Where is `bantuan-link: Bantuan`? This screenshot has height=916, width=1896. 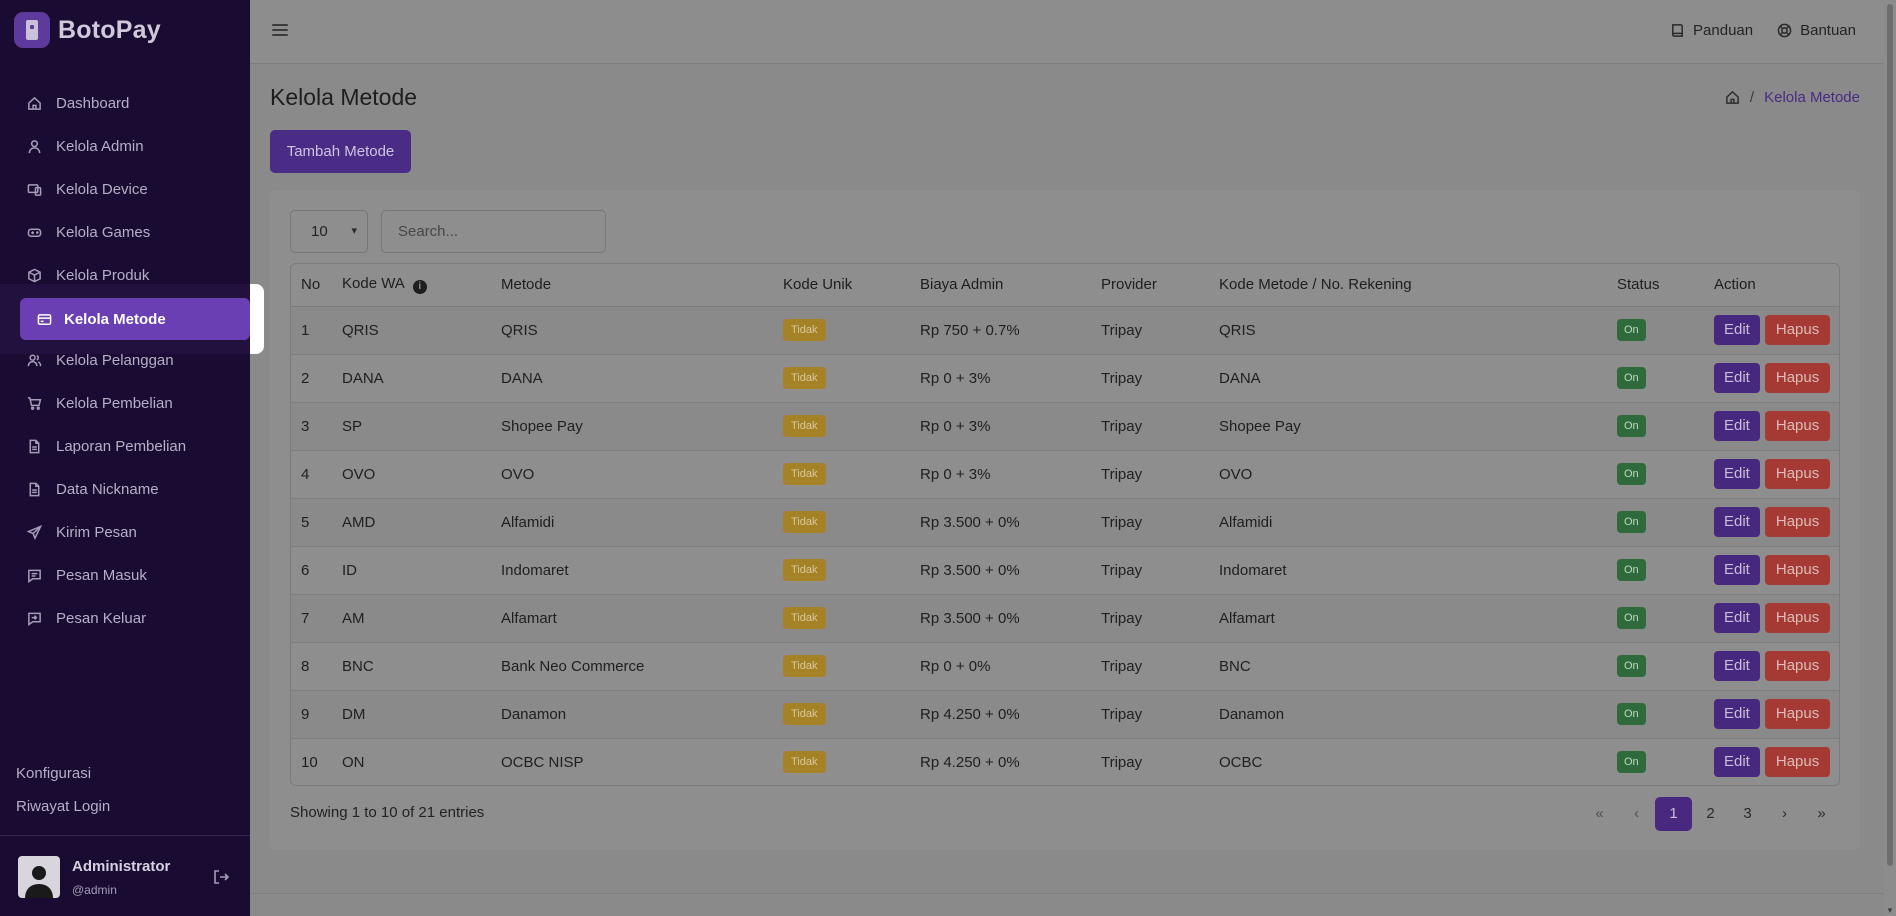 bantuan-link: Bantuan is located at coordinates (1816, 30).